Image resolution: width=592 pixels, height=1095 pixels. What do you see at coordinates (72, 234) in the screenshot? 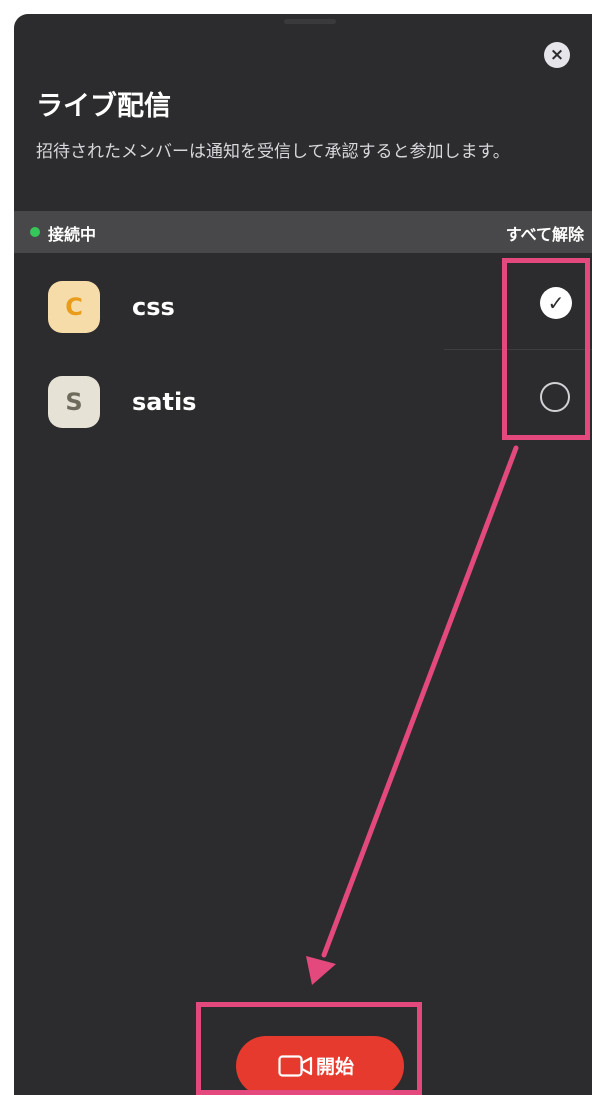
I see `connected-status-label: 接続中` at bounding box center [72, 234].